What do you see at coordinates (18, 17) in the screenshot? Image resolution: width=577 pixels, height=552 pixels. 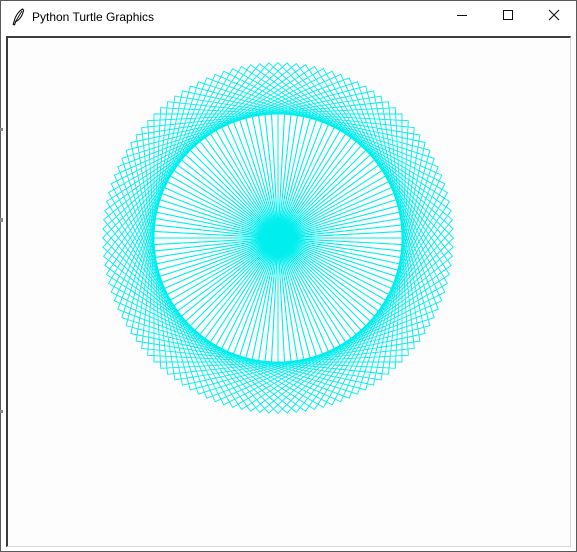 I see `feather-icon` at bounding box center [18, 17].